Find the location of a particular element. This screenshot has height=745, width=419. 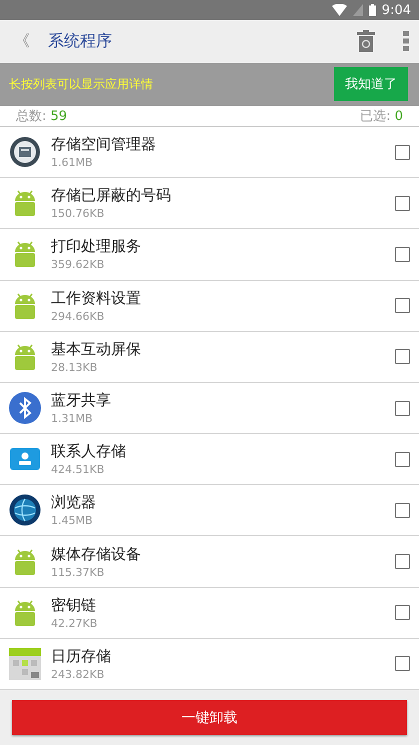

storage-icon is located at coordinates (25, 152).